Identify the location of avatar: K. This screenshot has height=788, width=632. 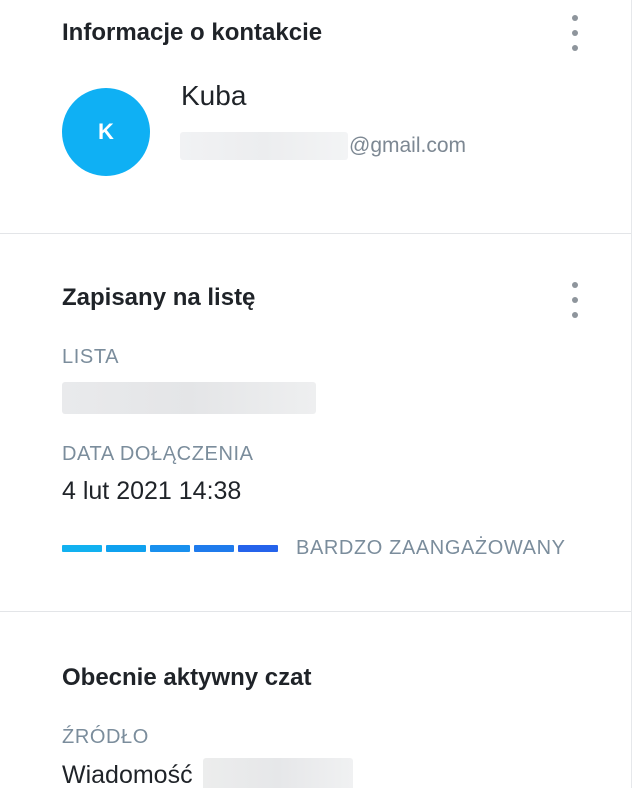
(106, 132).